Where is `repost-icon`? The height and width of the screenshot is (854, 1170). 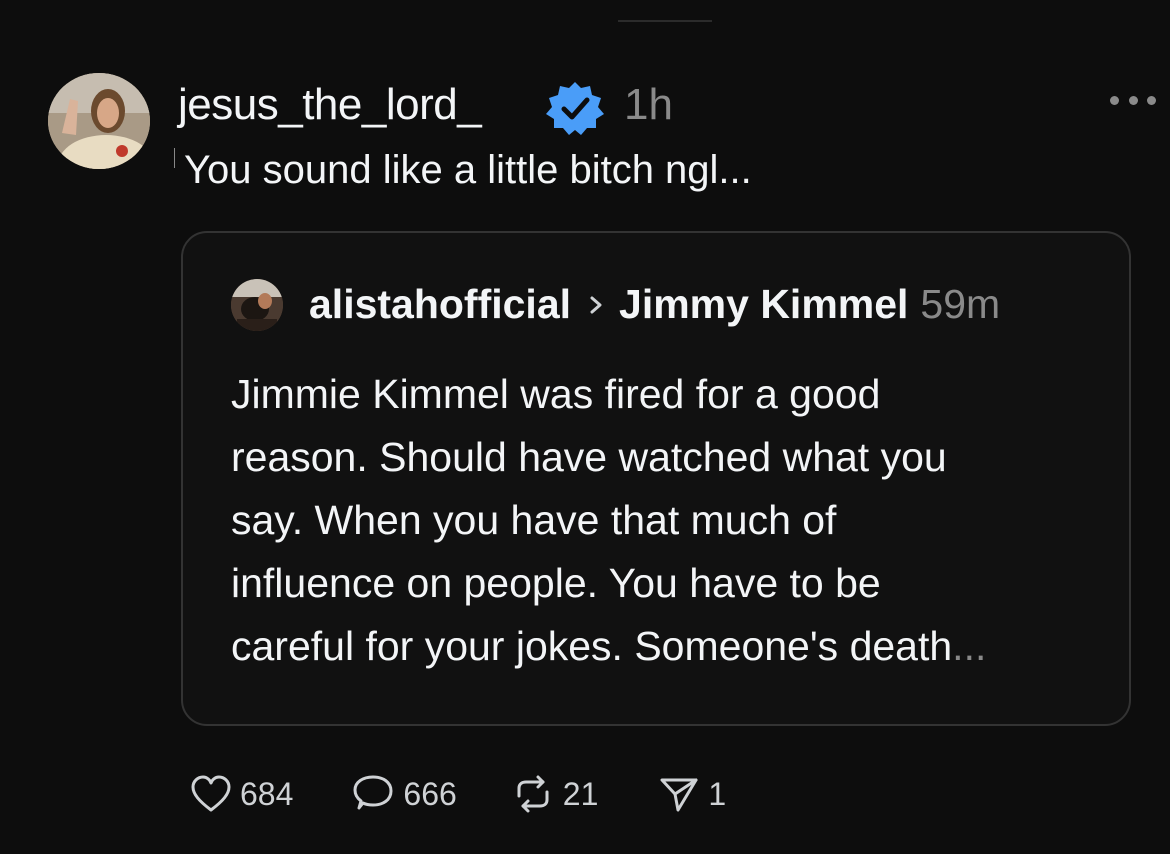 repost-icon is located at coordinates (533, 794).